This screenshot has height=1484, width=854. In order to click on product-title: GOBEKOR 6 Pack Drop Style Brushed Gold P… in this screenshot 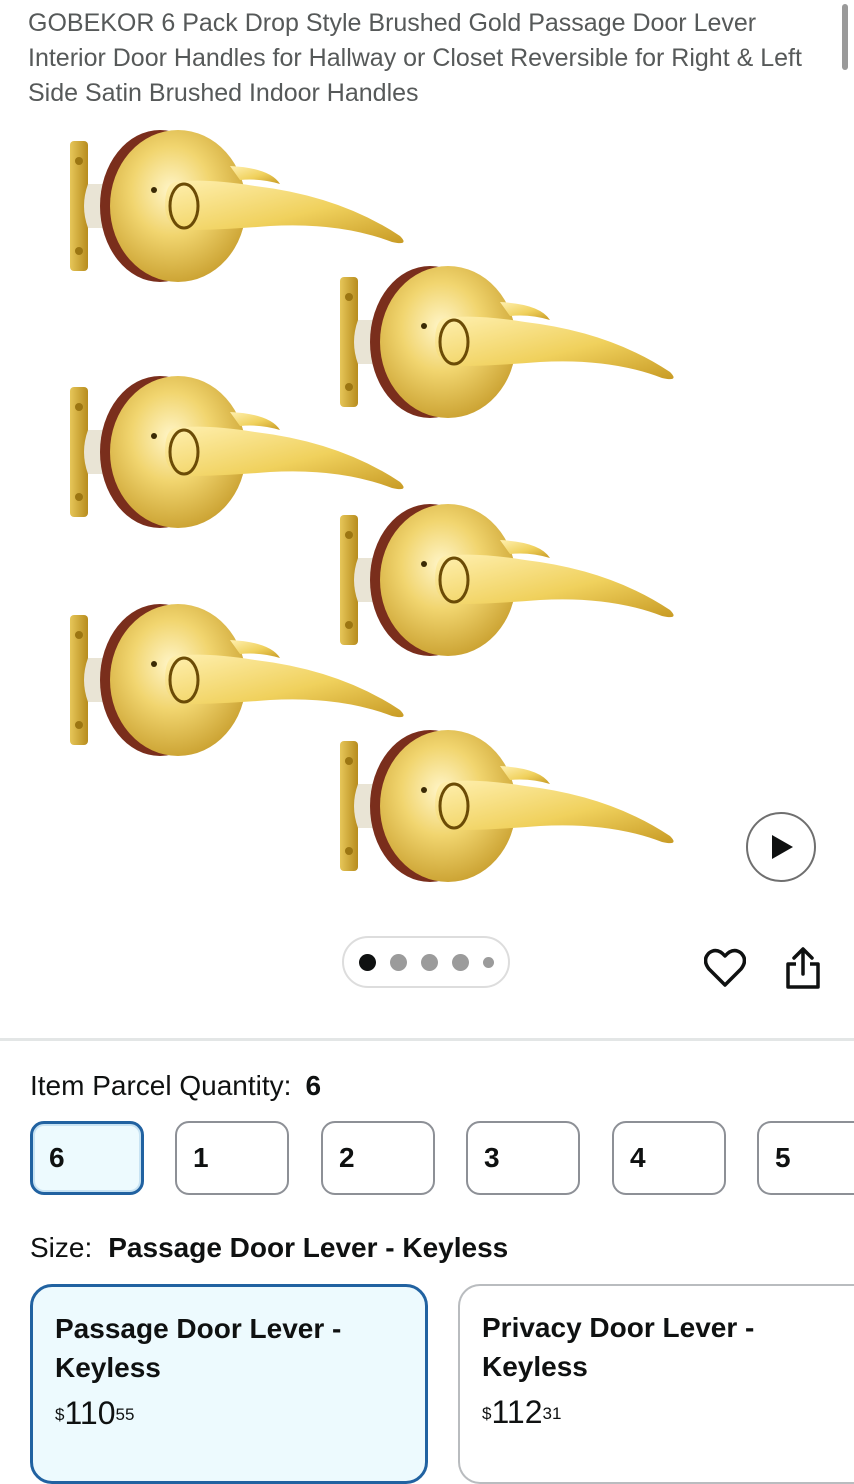, I will do `click(415, 58)`.